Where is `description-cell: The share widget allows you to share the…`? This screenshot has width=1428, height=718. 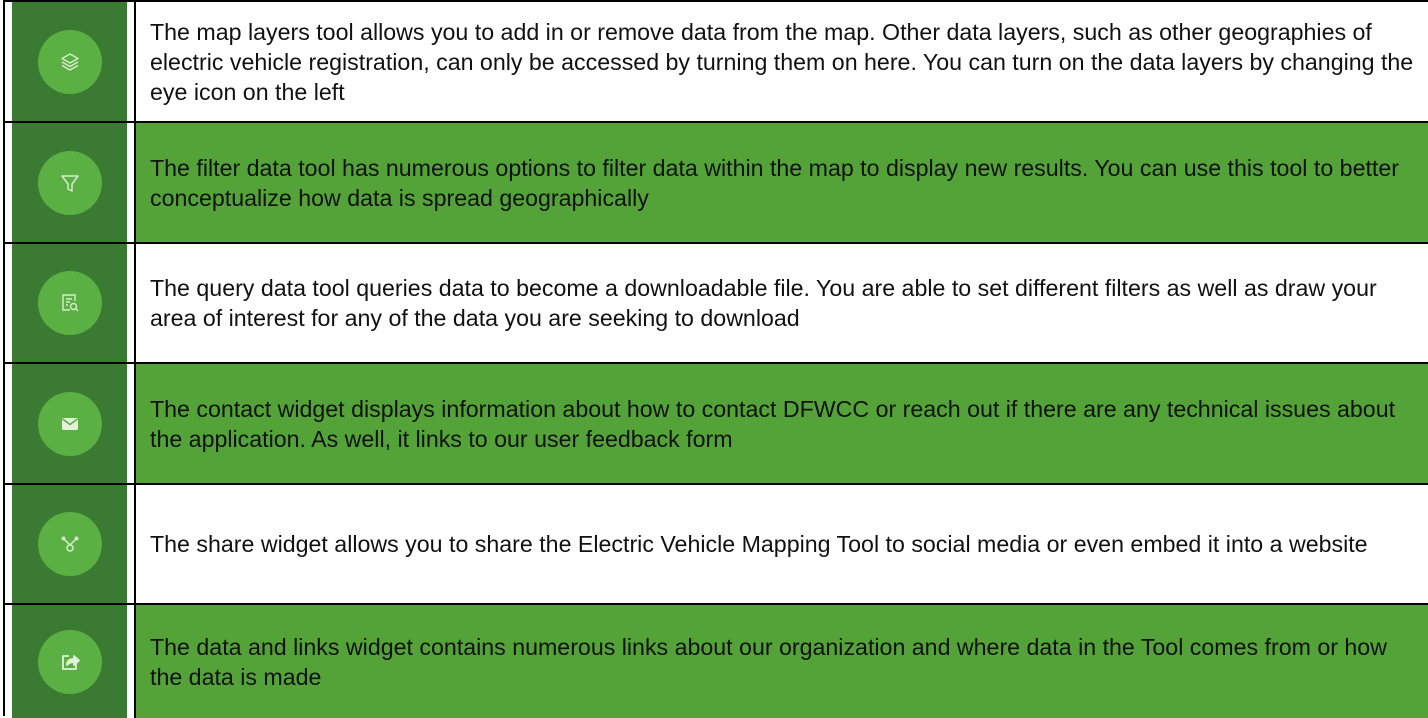 description-cell: The share widget allows you to share the… is located at coordinates (782, 544).